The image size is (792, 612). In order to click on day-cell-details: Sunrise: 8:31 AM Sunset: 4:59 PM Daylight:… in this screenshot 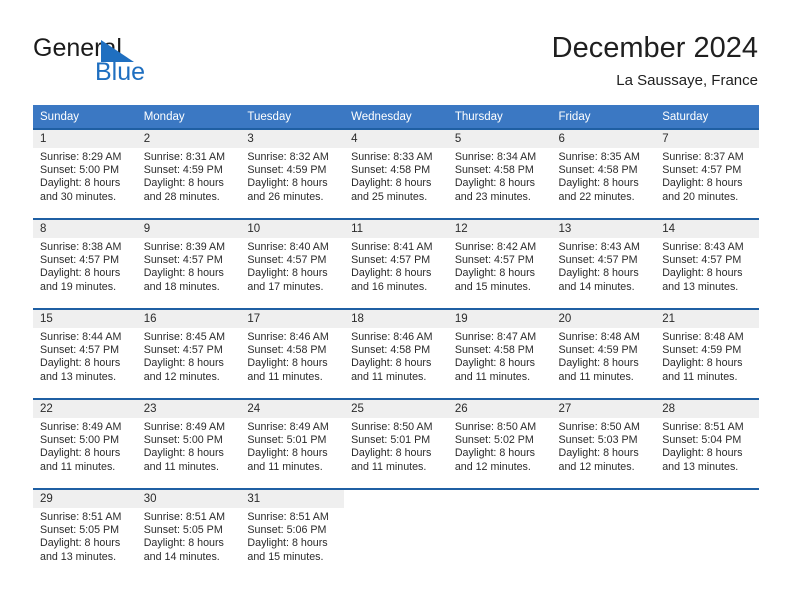, I will do `click(189, 176)`.